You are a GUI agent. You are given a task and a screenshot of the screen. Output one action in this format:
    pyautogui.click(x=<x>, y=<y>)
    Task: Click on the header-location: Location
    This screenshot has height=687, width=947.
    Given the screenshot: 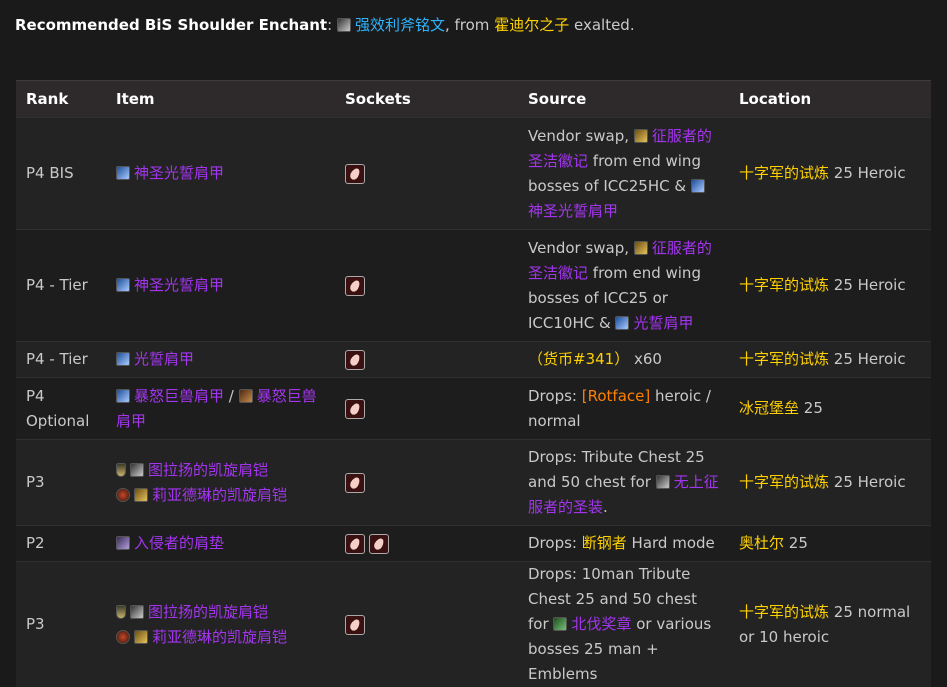 What is the action you would take?
    pyautogui.click(x=830, y=99)
    